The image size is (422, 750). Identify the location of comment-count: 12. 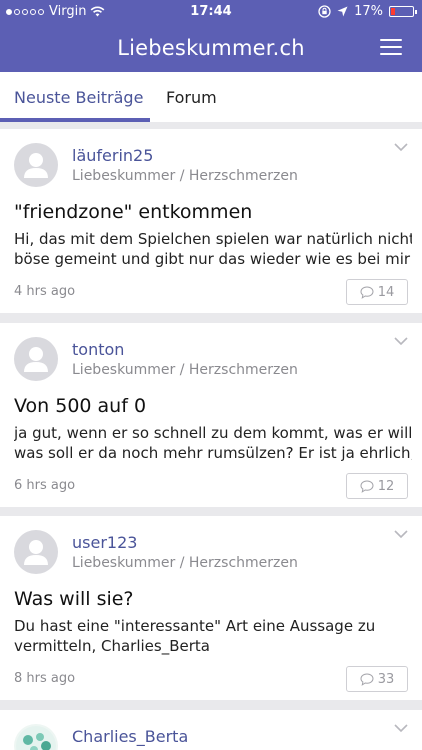
(386, 486).